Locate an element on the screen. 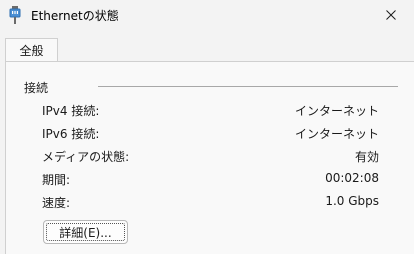 The height and width of the screenshot is (254, 414). close-button is located at coordinates (391, 16).